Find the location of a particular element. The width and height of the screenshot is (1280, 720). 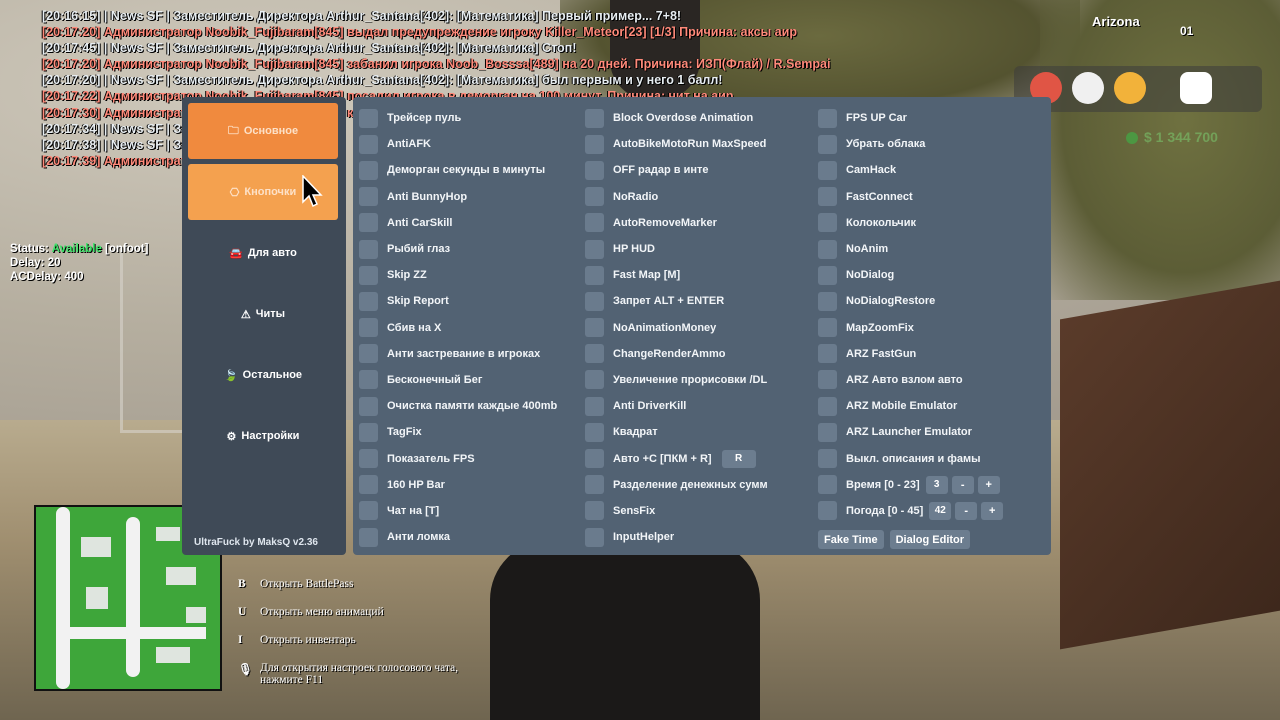

option-row: Сбив на X is located at coordinates (458, 328).